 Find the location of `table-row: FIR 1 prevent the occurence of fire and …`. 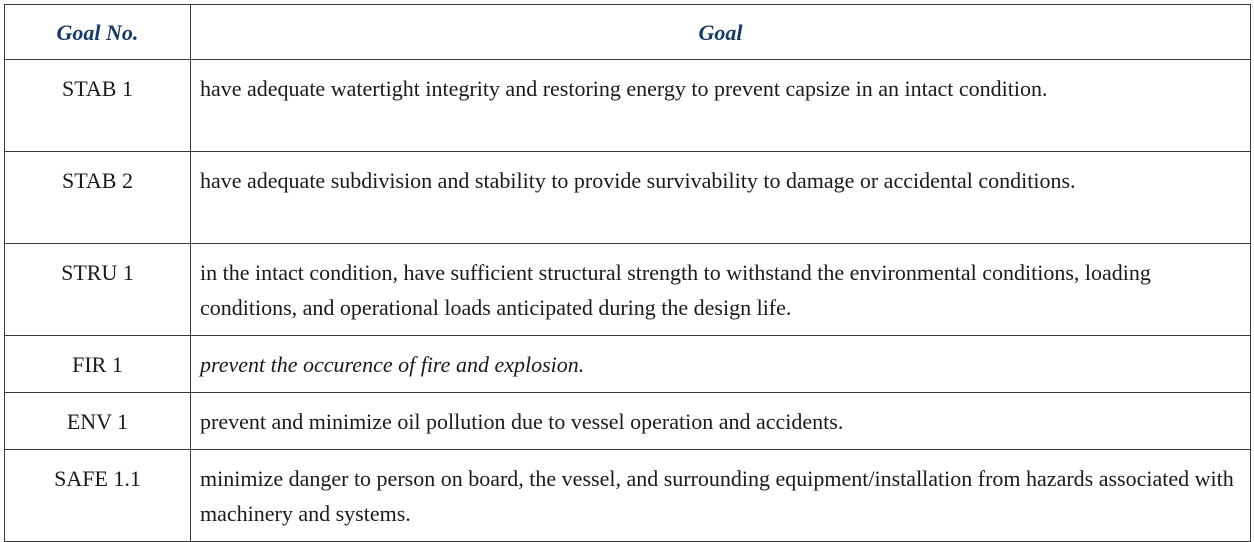

table-row: FIR 1 prevent the occurence of fire and … is located at coordinates (627, 364).